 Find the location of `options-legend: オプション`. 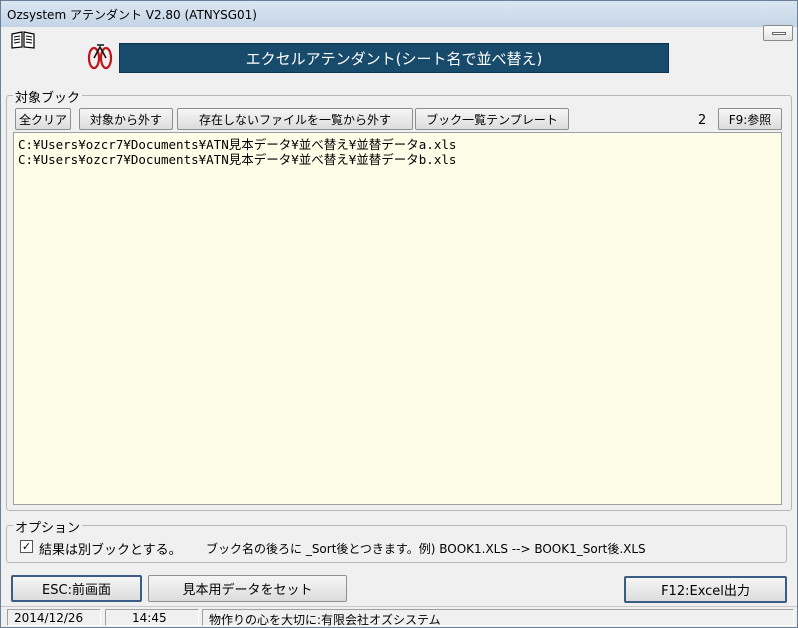

options-legend: オプション is located at coordinates (48, 526).